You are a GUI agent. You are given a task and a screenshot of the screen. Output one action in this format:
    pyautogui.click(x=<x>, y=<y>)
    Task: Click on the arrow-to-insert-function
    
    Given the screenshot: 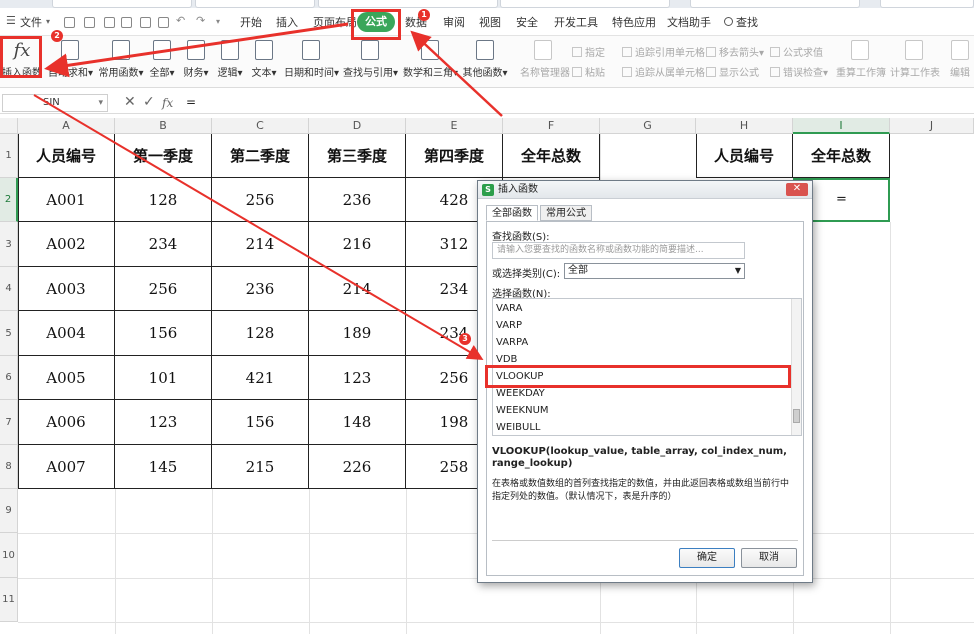 What is the action you would take?
    pyautogui.click(x=196, y=50)
    